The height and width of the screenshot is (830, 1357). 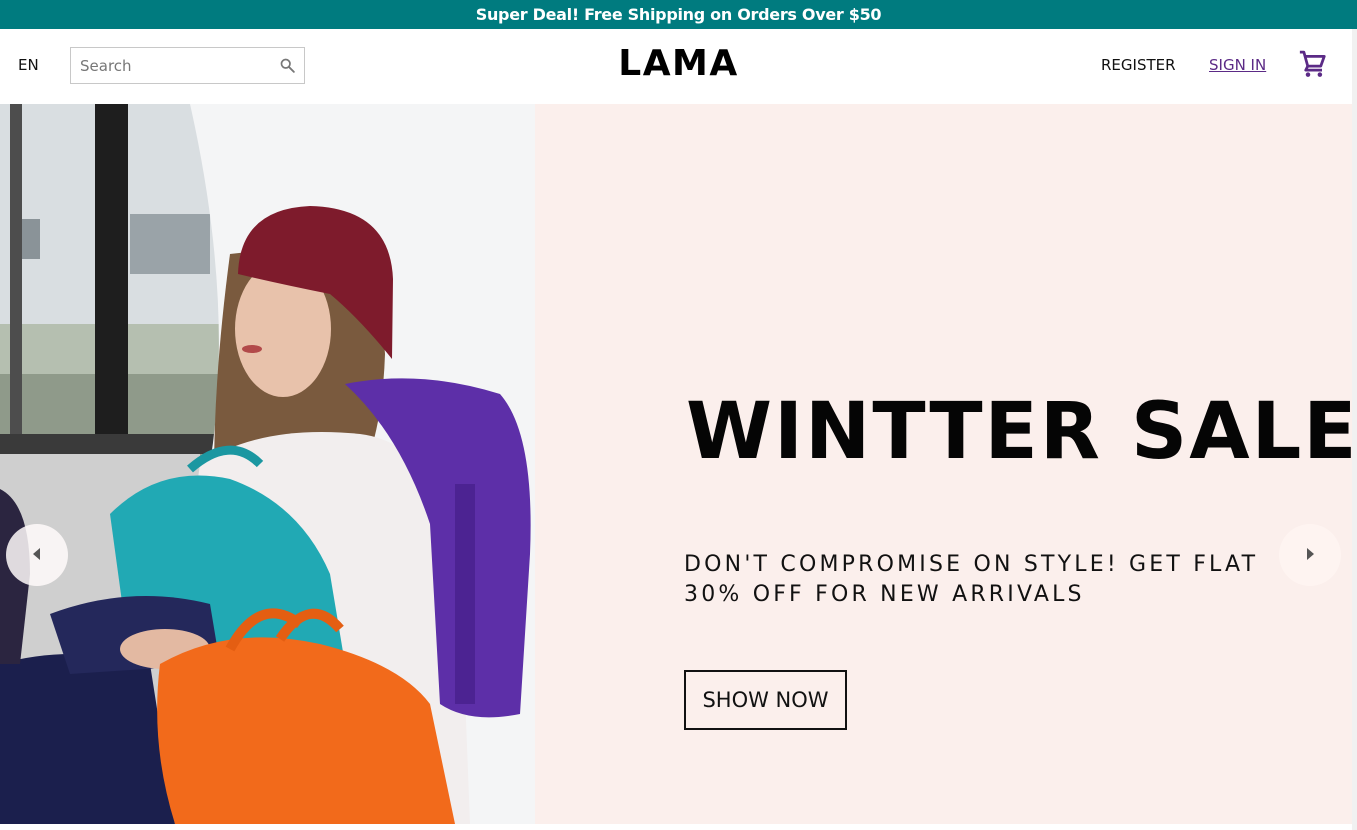 What do you see at coordinates (678, 827) in the screenshot?
I see `page-bottom-edge` at bounding box center [678, 827].